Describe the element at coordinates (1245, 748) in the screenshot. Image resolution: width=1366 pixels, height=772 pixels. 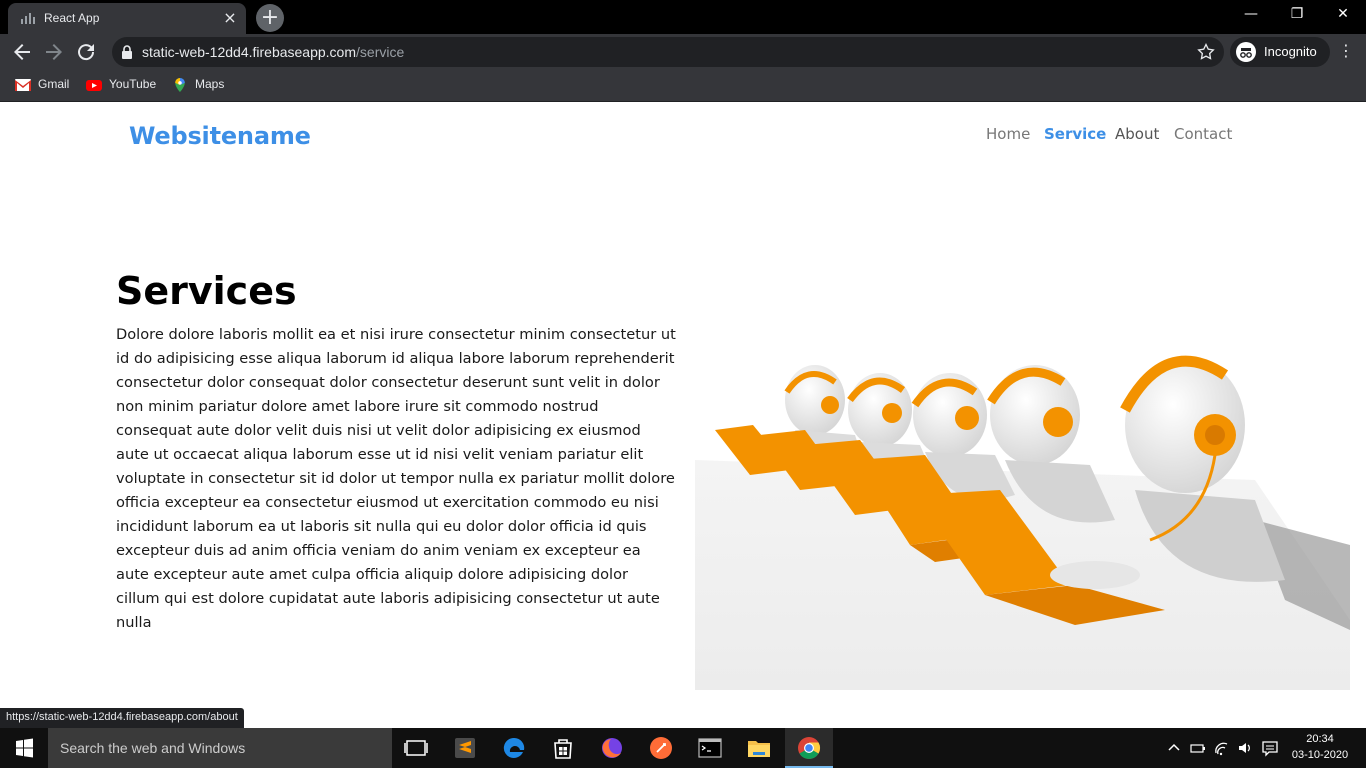
I see `volume-icon` at that location.